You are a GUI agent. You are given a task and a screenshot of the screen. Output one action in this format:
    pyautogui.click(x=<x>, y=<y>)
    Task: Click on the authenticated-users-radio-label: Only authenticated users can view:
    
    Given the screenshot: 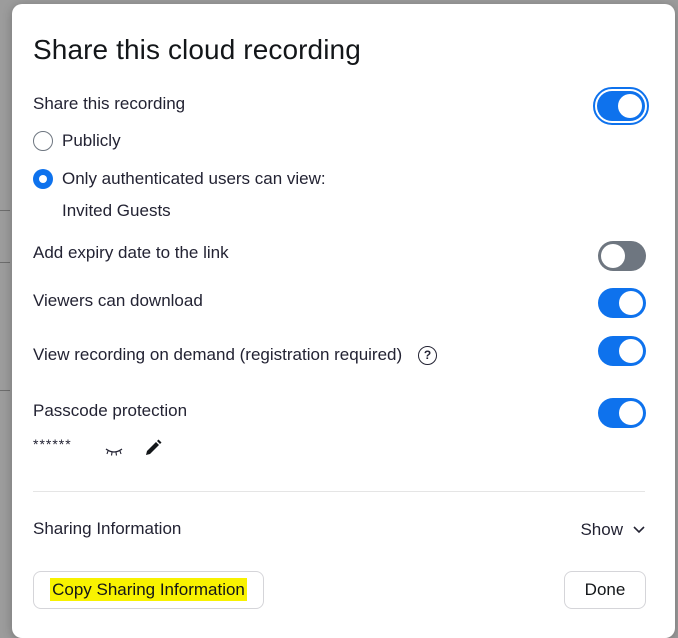 What is the action you would take?
    pyautogui.click(x=194, y=179)
    